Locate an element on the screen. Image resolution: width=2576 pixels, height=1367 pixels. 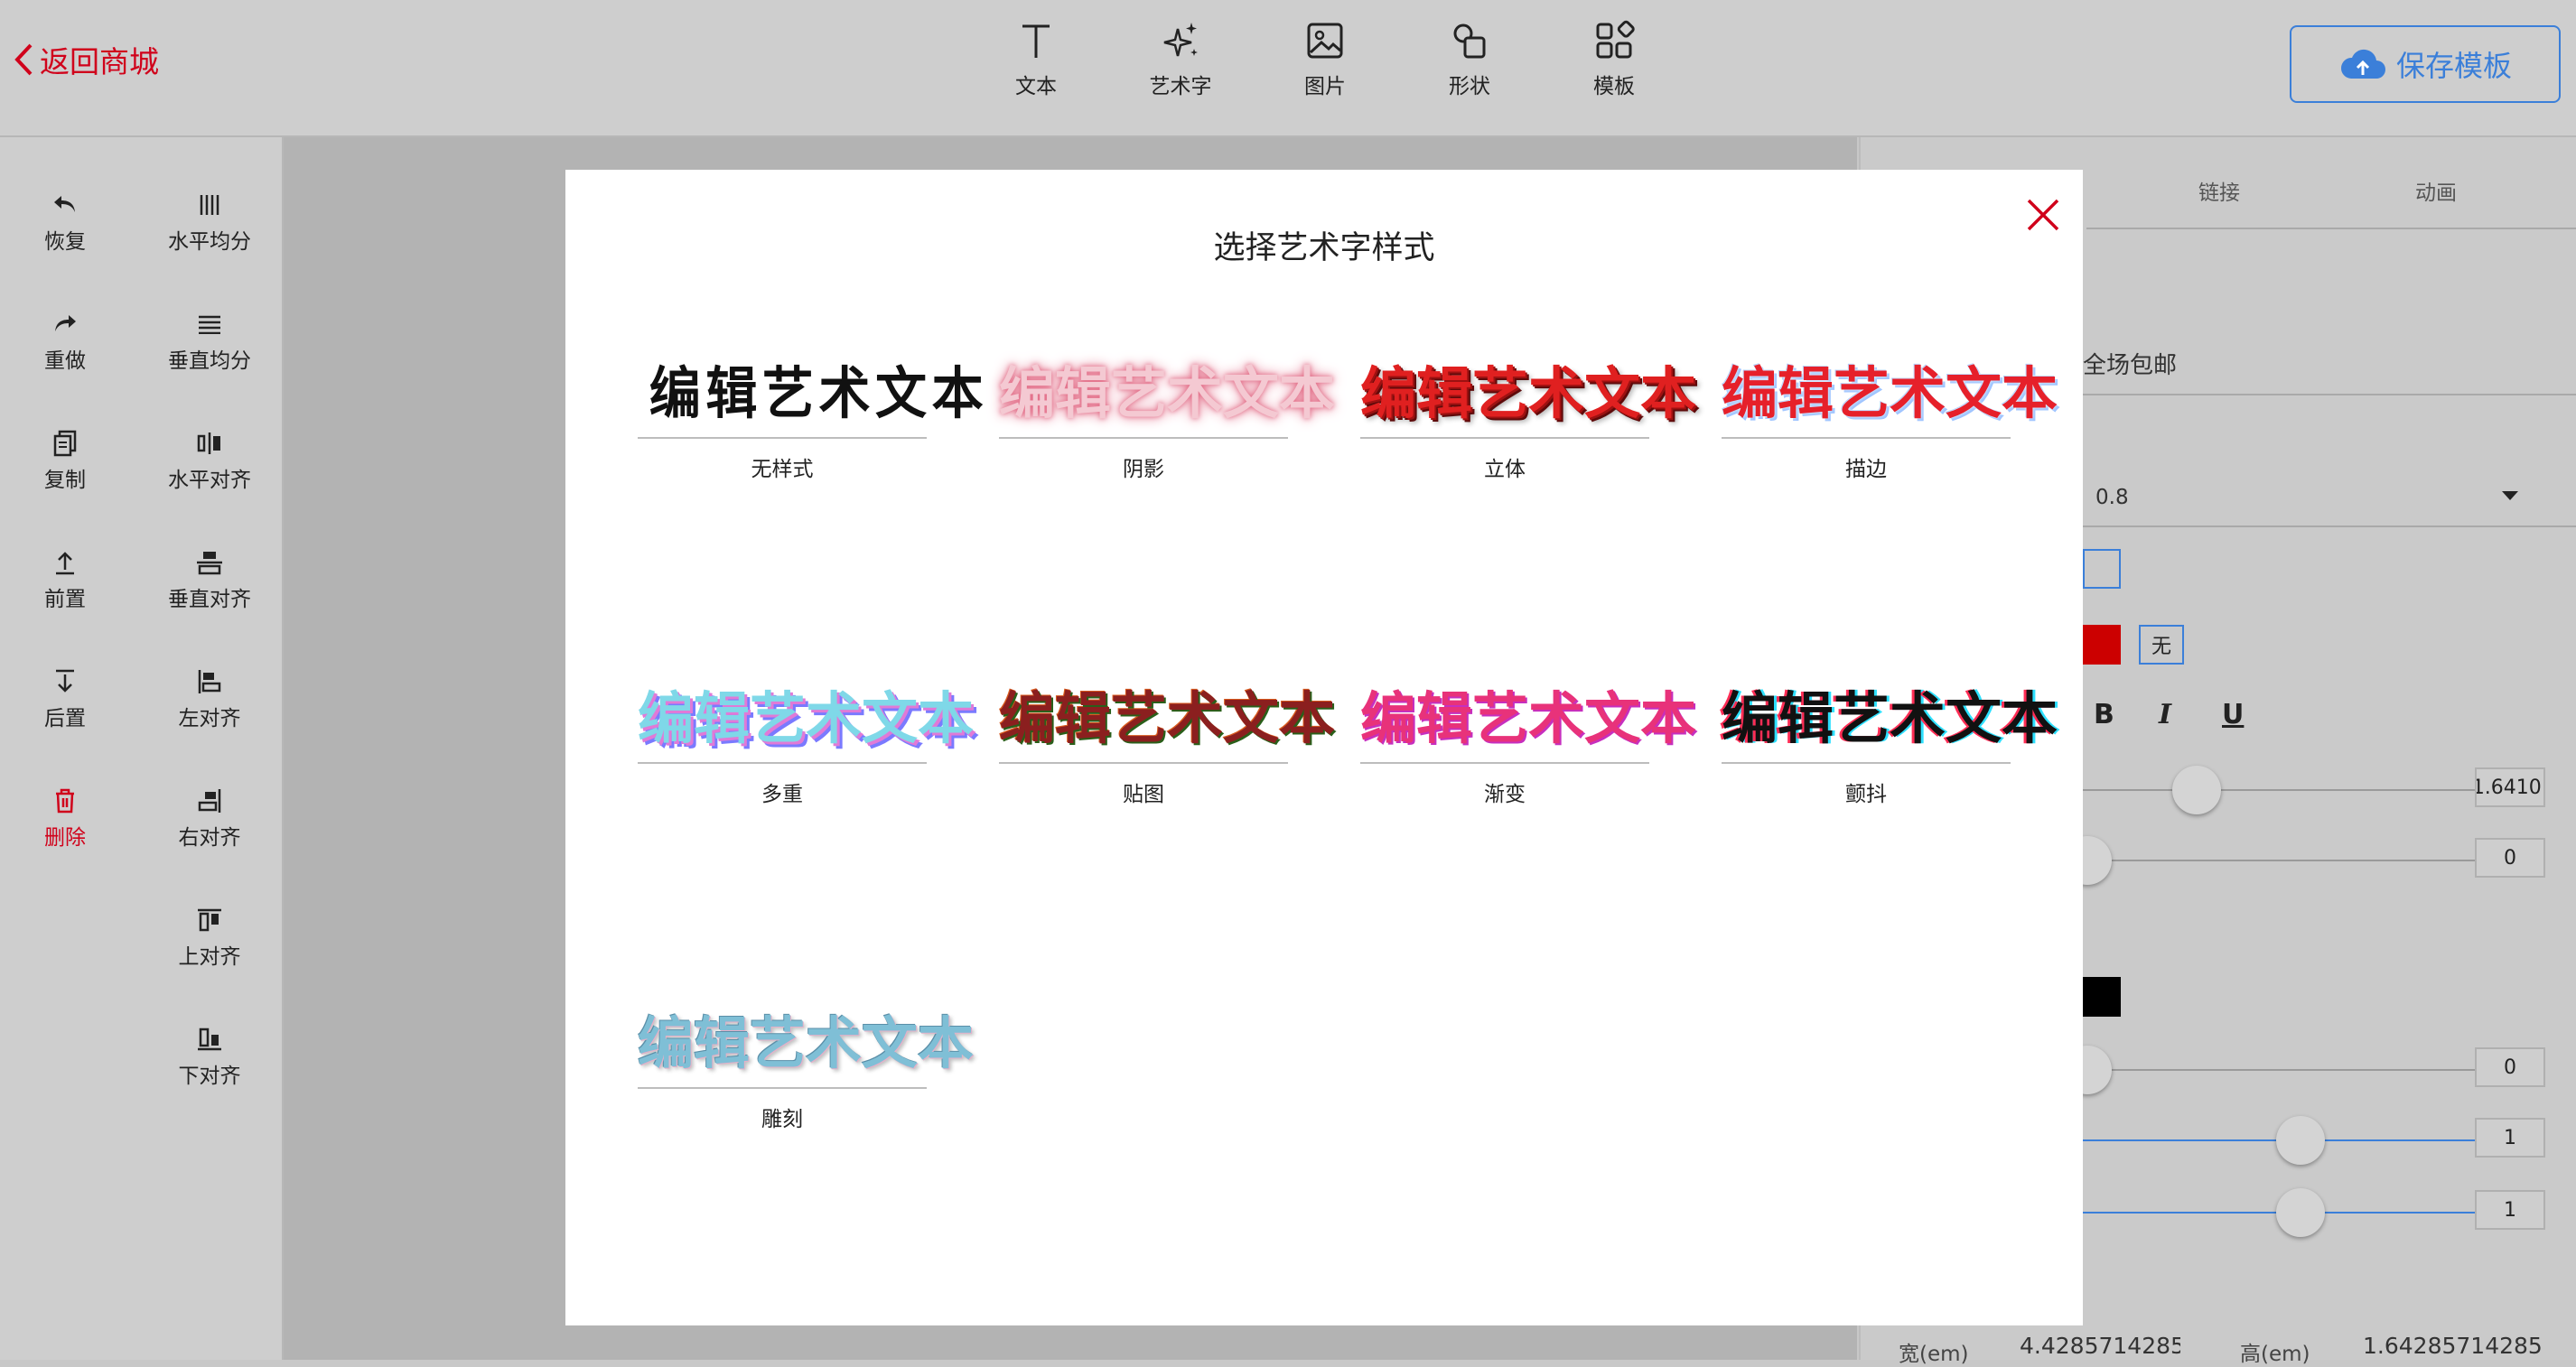
font-size-input: 1.6410: is located at coordinates (2510, 787).